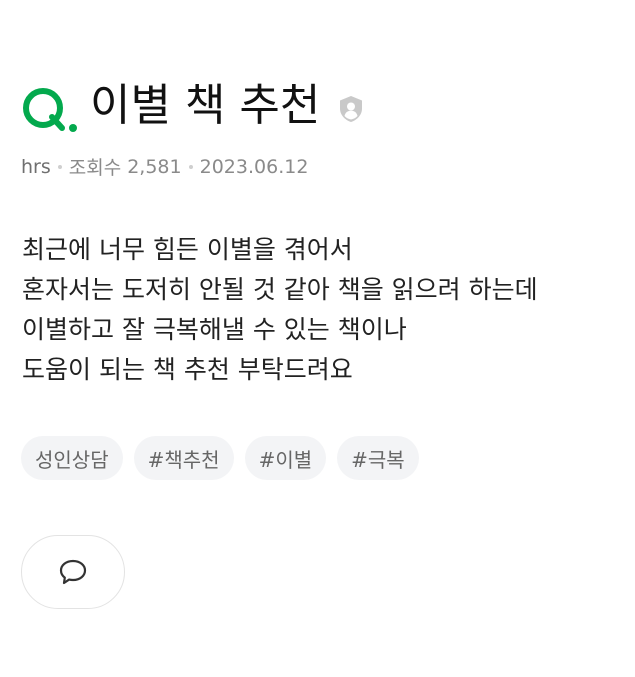 The image size is (635, 677). I want to click on views-count: 2,581, so click(154, 166).